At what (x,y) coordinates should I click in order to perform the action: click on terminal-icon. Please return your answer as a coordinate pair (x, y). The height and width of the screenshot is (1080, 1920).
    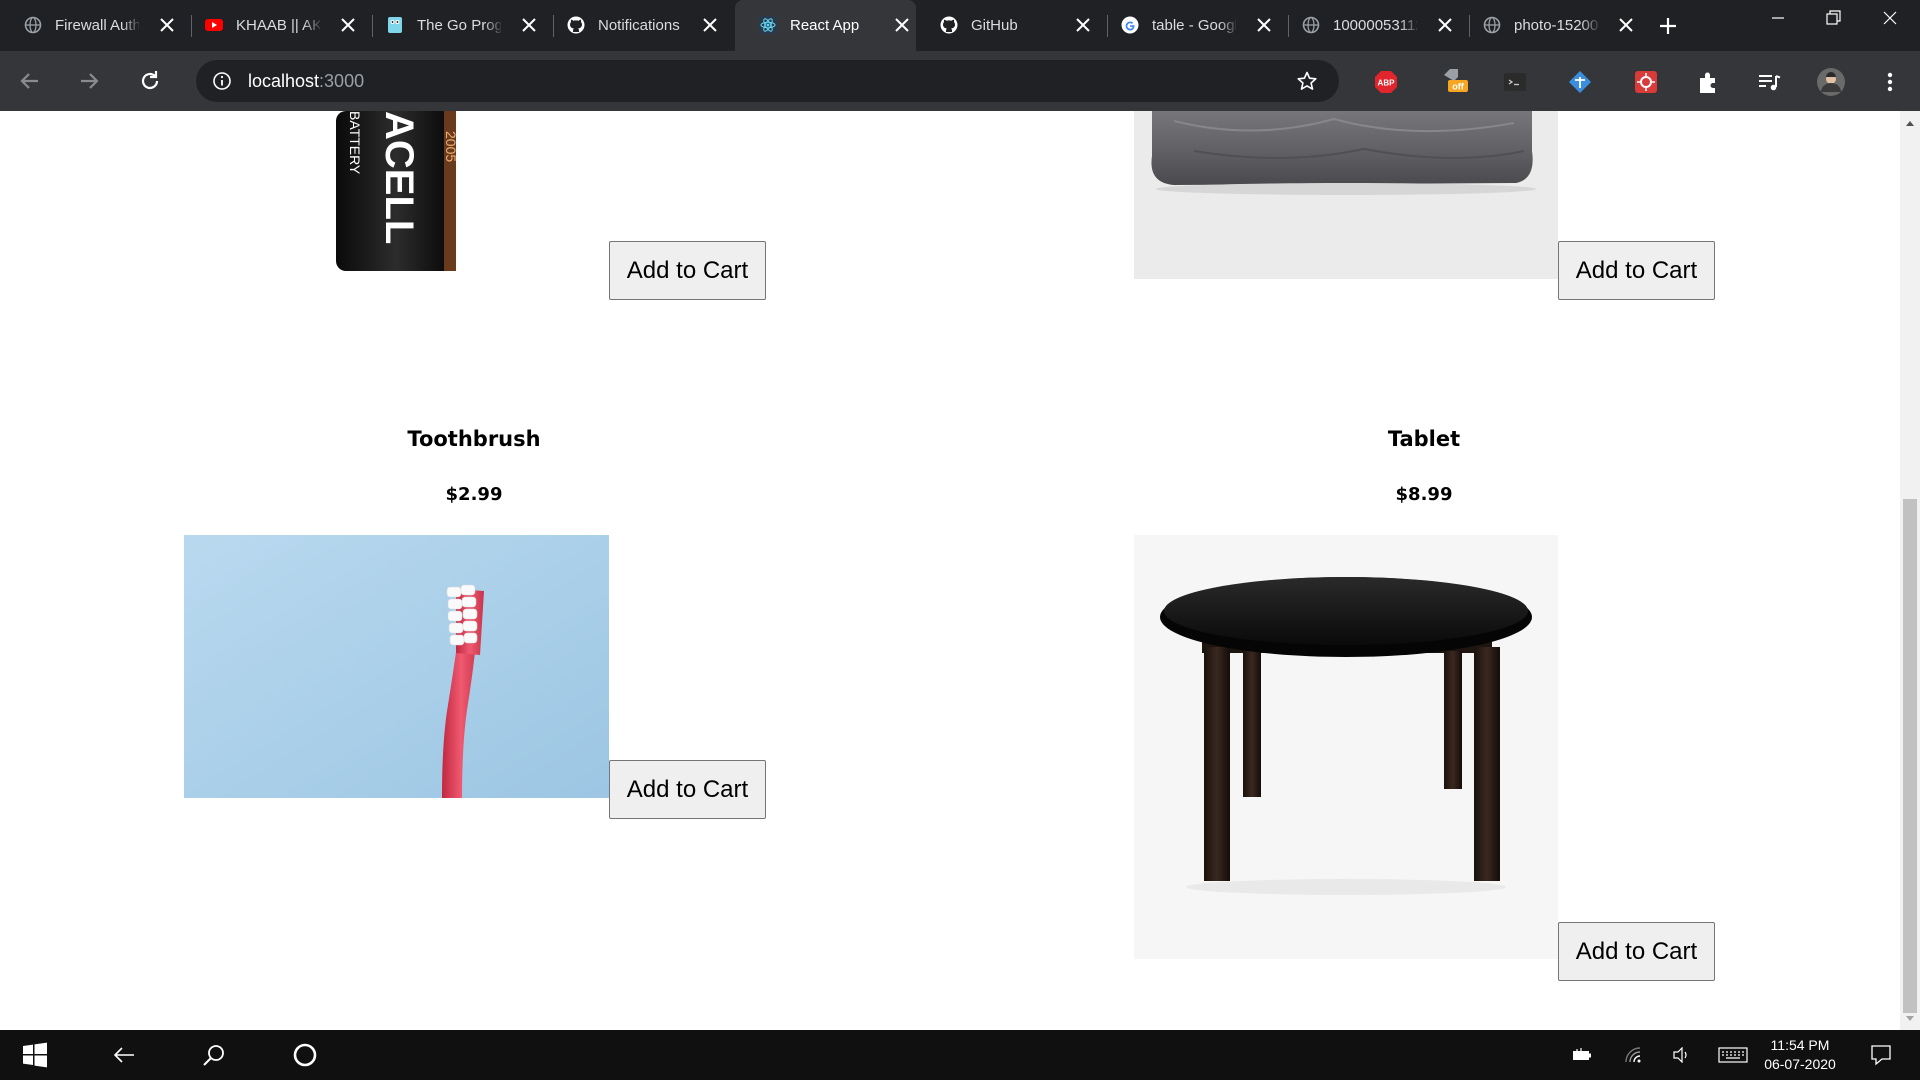
    Looking at the image, I should click on (1515, 82).